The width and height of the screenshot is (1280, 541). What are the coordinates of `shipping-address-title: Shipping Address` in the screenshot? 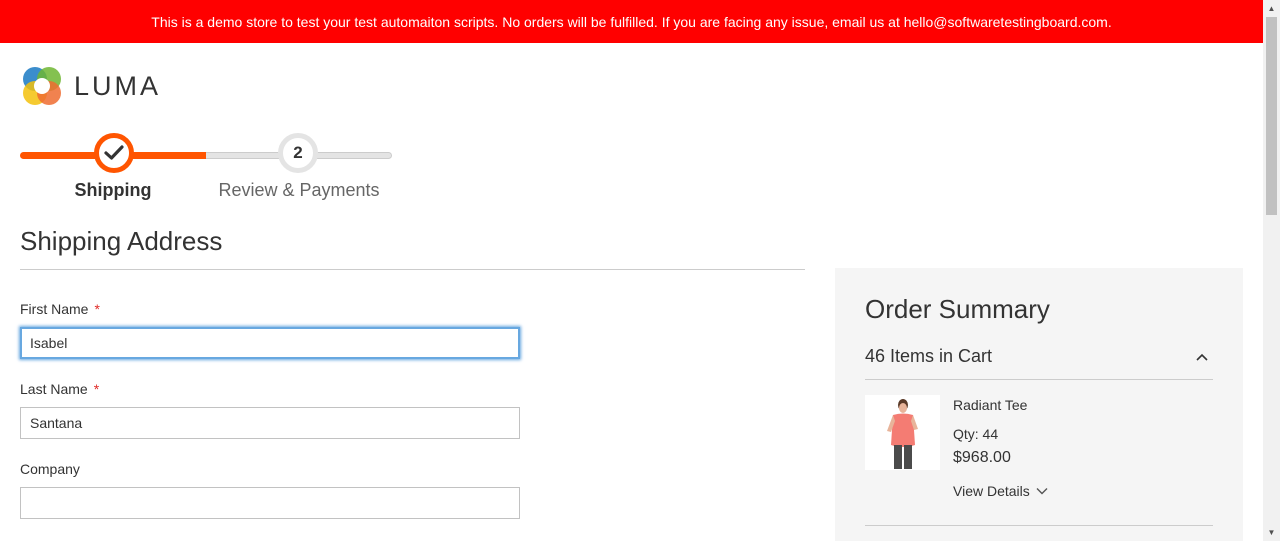 It's located at (121, 241).